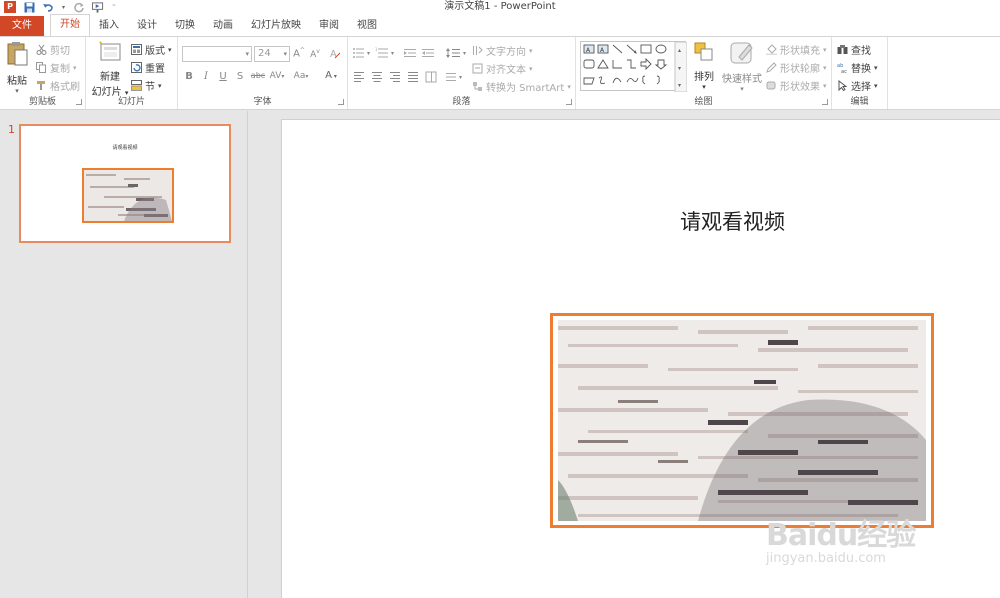  I want to click on title-bar: P ▾ ⁼ 演示文稿1 - PowerPoint, so click(500, 7).